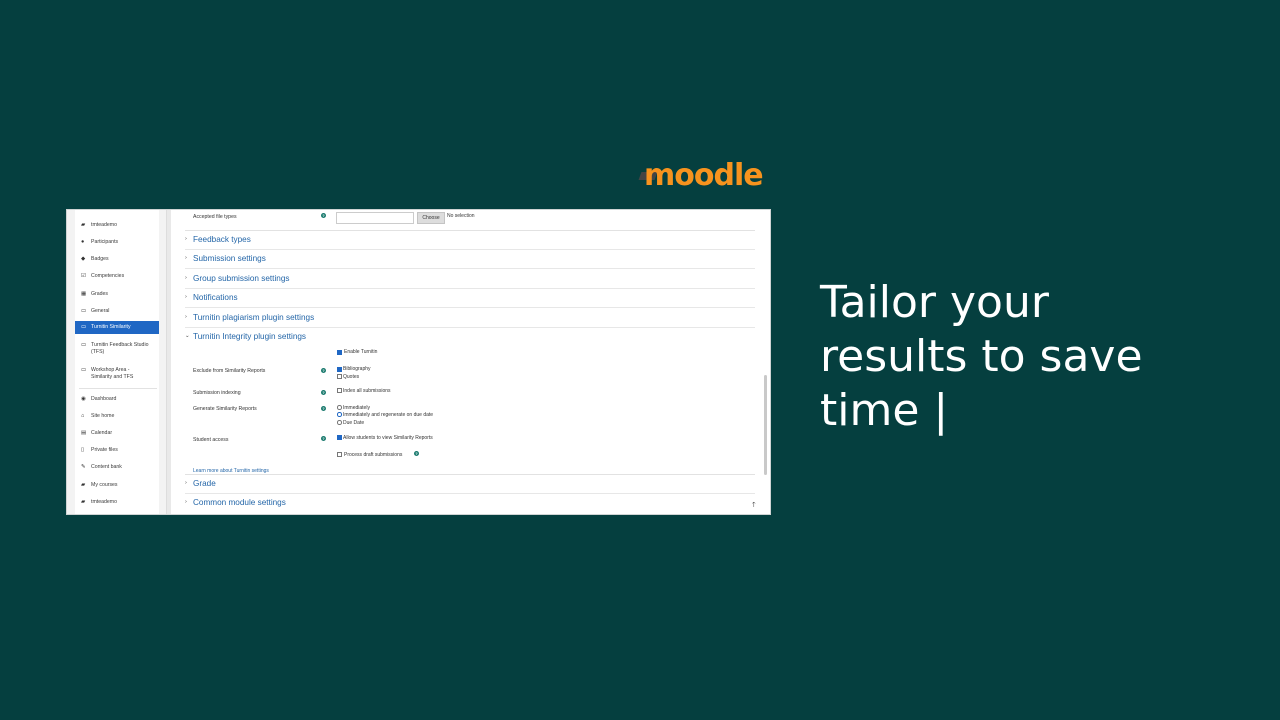 The height and width of the screenshot is (720, 1280). What do you see at coordinates (117, 311) in the screenshot?
I see `sidebar-item-general: ▭ General` at bounding box center [117, 311].